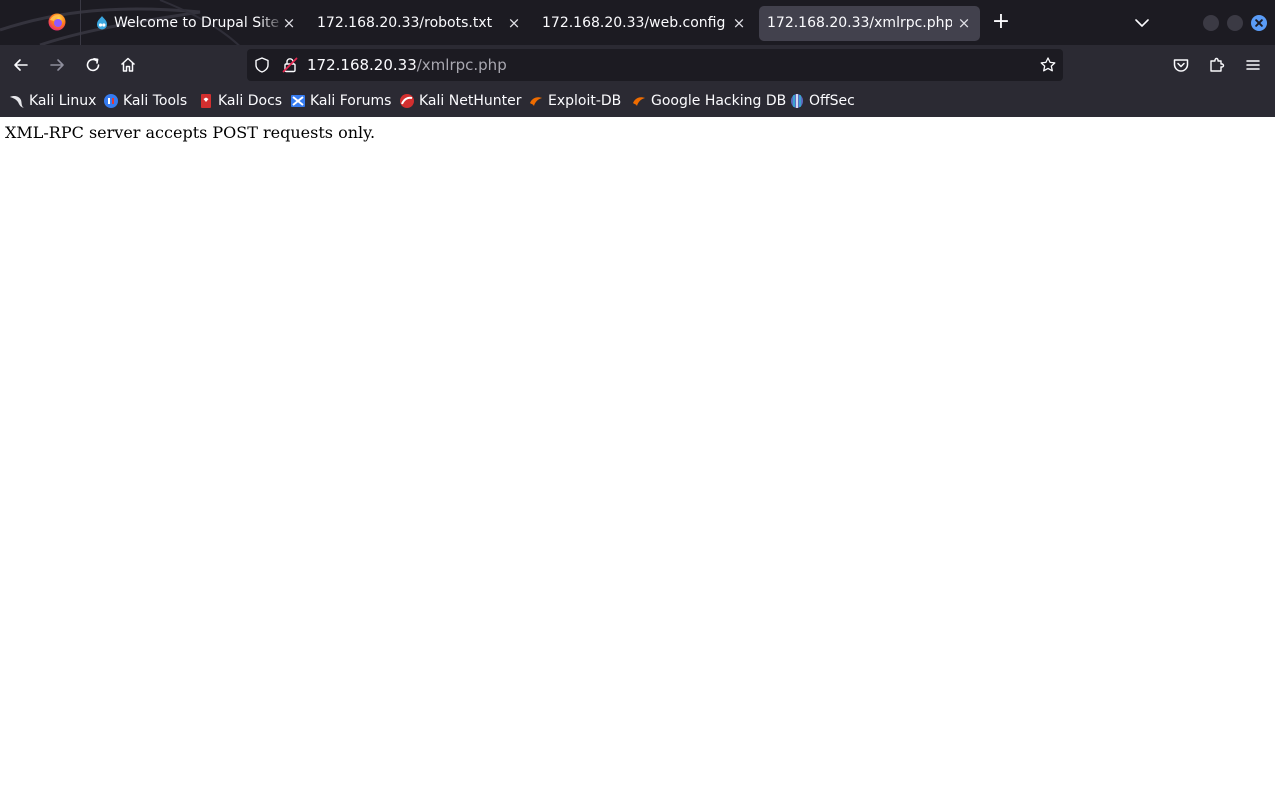  What do you see at coordinates (536, 101) in the screenshot?
I see `exploit-db-icon` at bounding box center [536, 101].